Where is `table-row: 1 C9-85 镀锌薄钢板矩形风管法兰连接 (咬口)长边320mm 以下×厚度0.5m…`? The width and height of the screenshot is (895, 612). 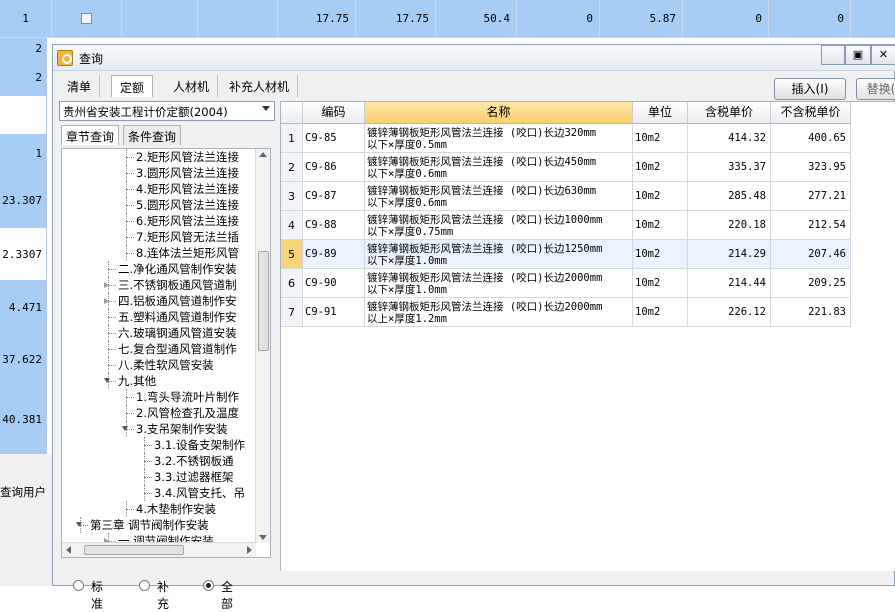 table-row: 1 C9-85 镀锌薄钢板矩形风管法兰连接 (咬口)长边320mm 以下×厚度0.5m… is located at coordinates (566, 138).